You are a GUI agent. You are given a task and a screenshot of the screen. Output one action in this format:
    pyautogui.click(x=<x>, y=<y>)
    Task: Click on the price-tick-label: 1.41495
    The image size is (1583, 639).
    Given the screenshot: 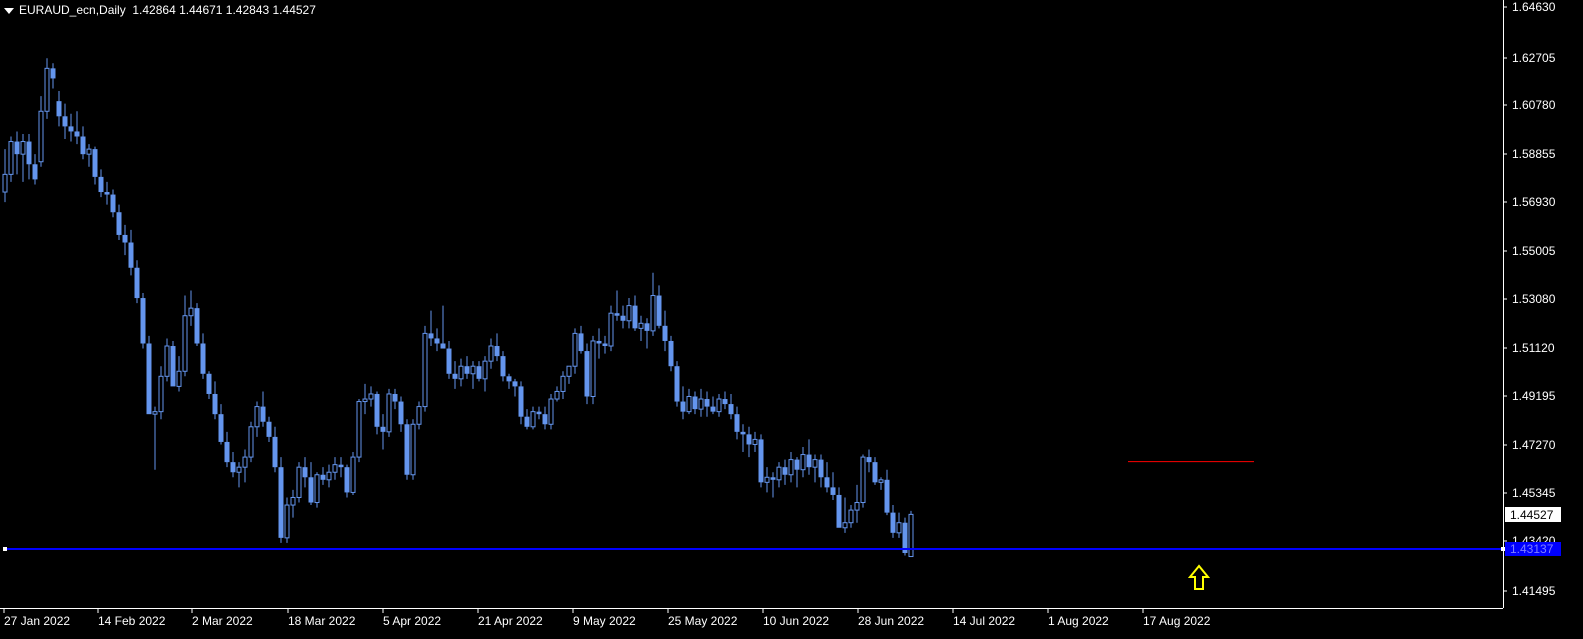 What is the action you would take?
    pyautogui.click(x=1534, y=591)
    